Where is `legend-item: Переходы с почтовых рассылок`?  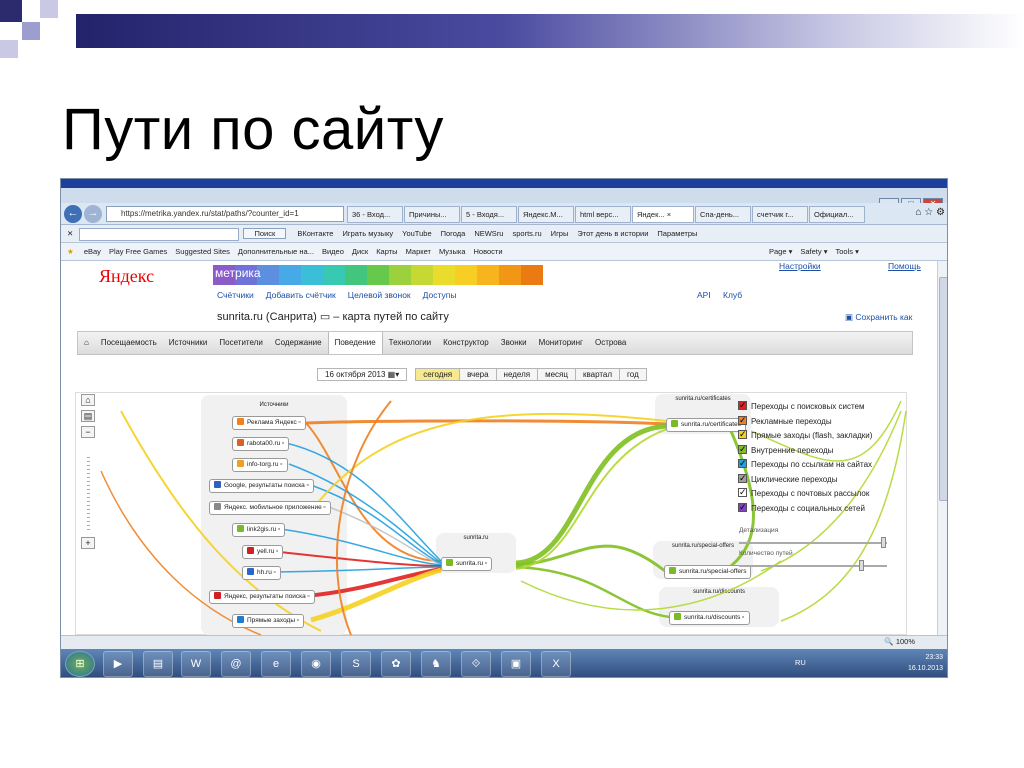 legend-item: Переходы с почтовых рассылок is located at coordinates (819, 493).